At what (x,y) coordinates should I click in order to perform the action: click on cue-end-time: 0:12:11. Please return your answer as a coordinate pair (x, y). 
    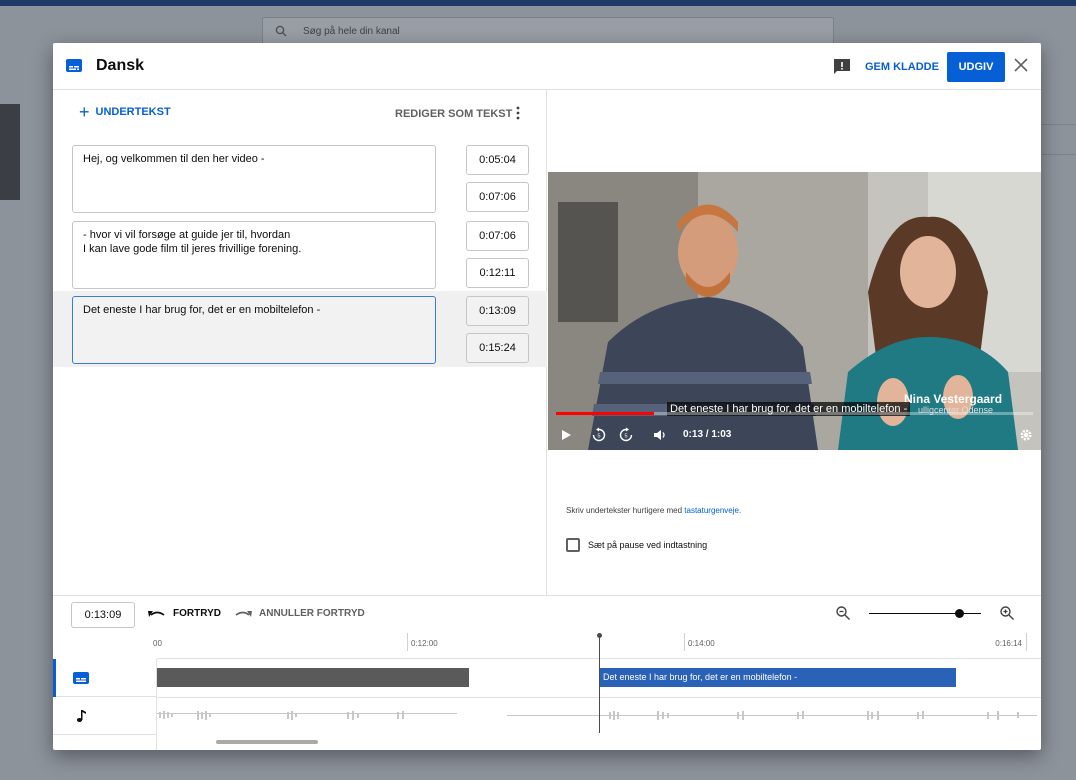
    Looking at the image, I should click on (497, 273).